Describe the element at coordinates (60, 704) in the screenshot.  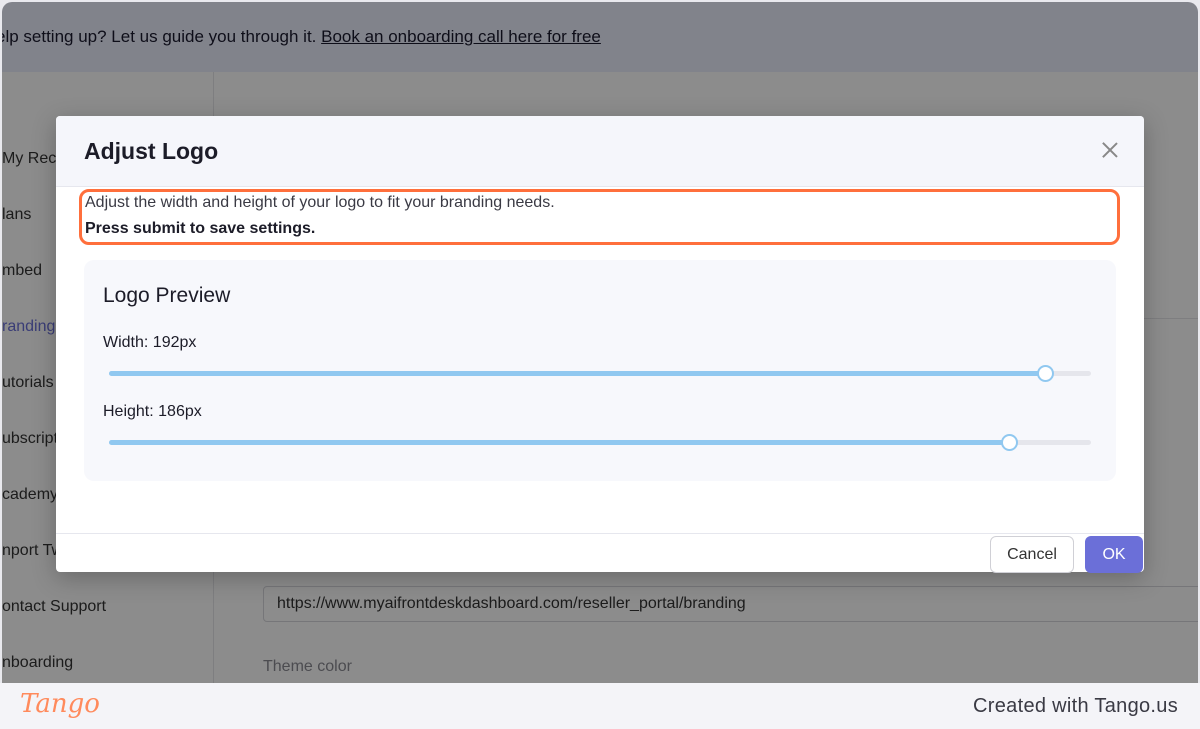
I see `tango-logo: Tango` at that location.